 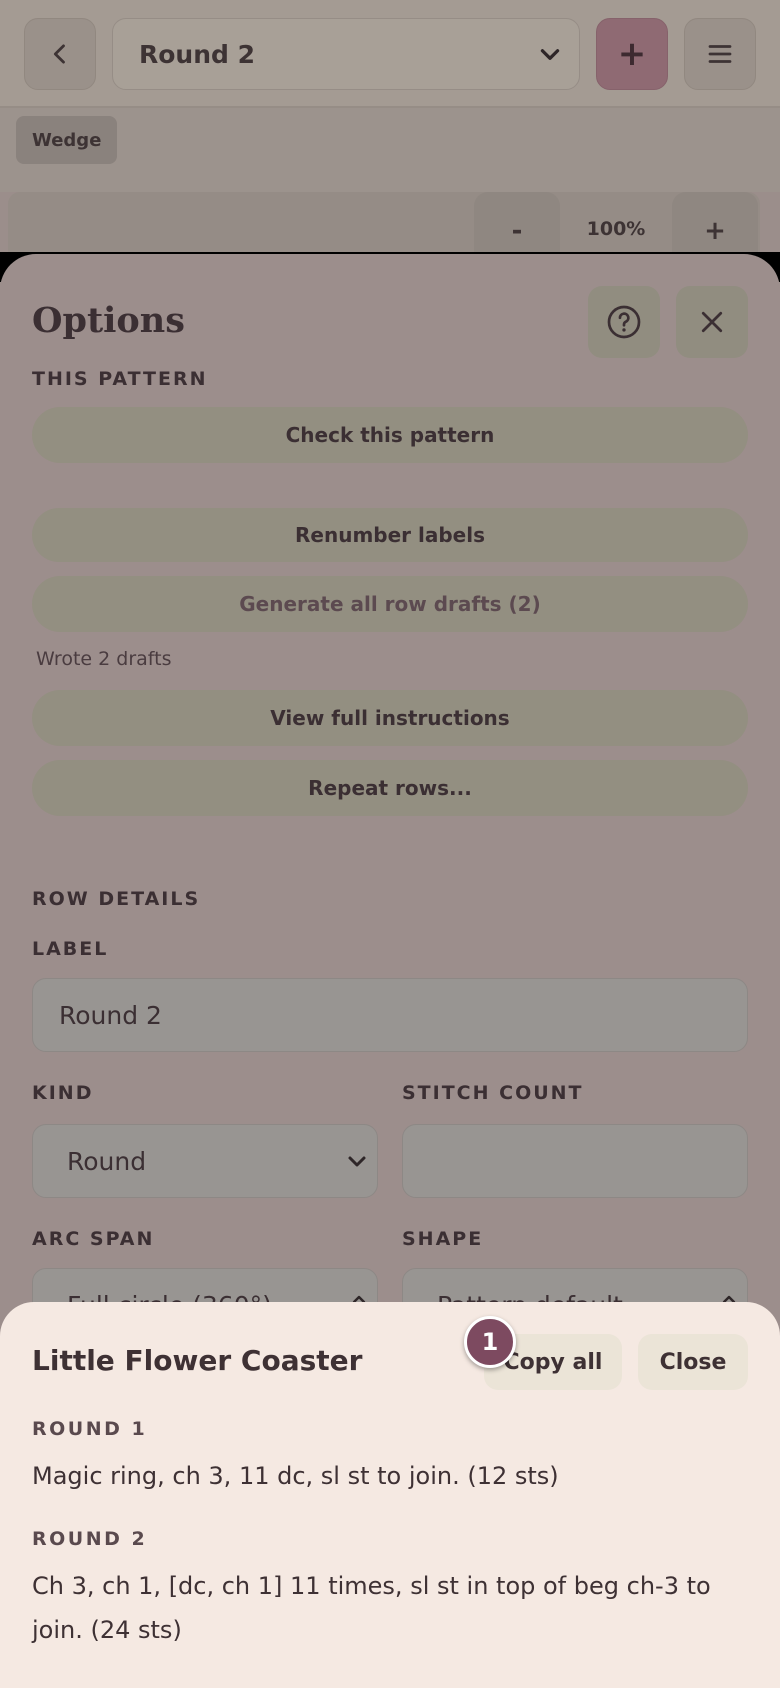 I want to click on arc-span-heading: ARC SPAN, so click(x=93, y=1239).